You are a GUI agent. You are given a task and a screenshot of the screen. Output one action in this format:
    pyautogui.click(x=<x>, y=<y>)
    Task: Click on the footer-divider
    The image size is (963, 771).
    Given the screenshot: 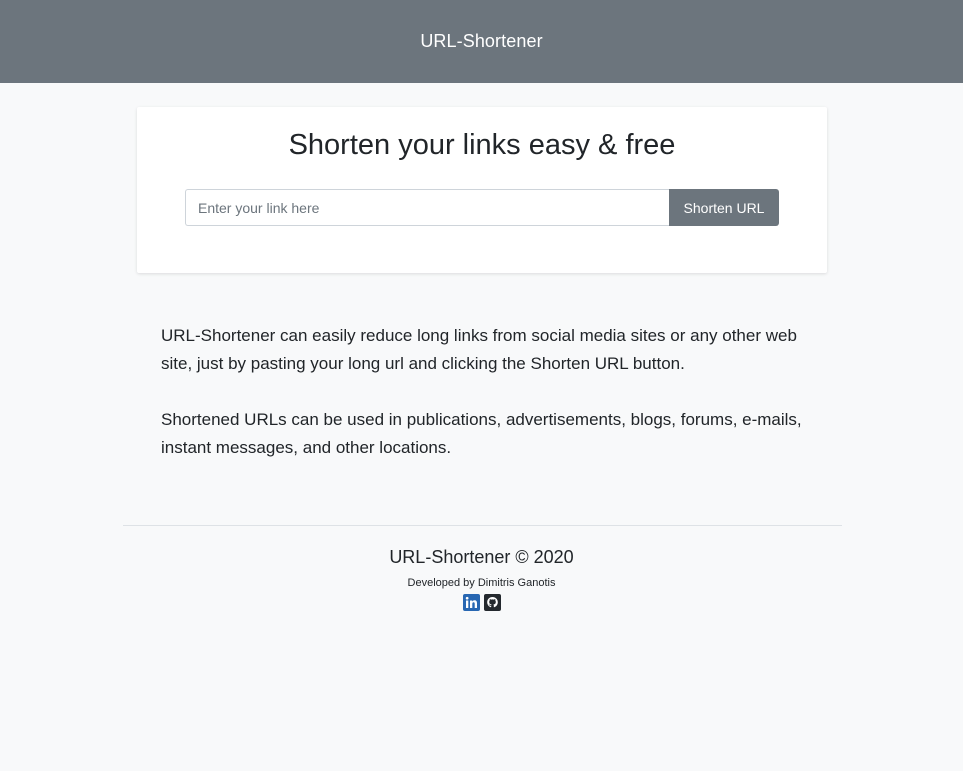 What is the action you would take?
    pyautogui.click(x=482, y=525)
    